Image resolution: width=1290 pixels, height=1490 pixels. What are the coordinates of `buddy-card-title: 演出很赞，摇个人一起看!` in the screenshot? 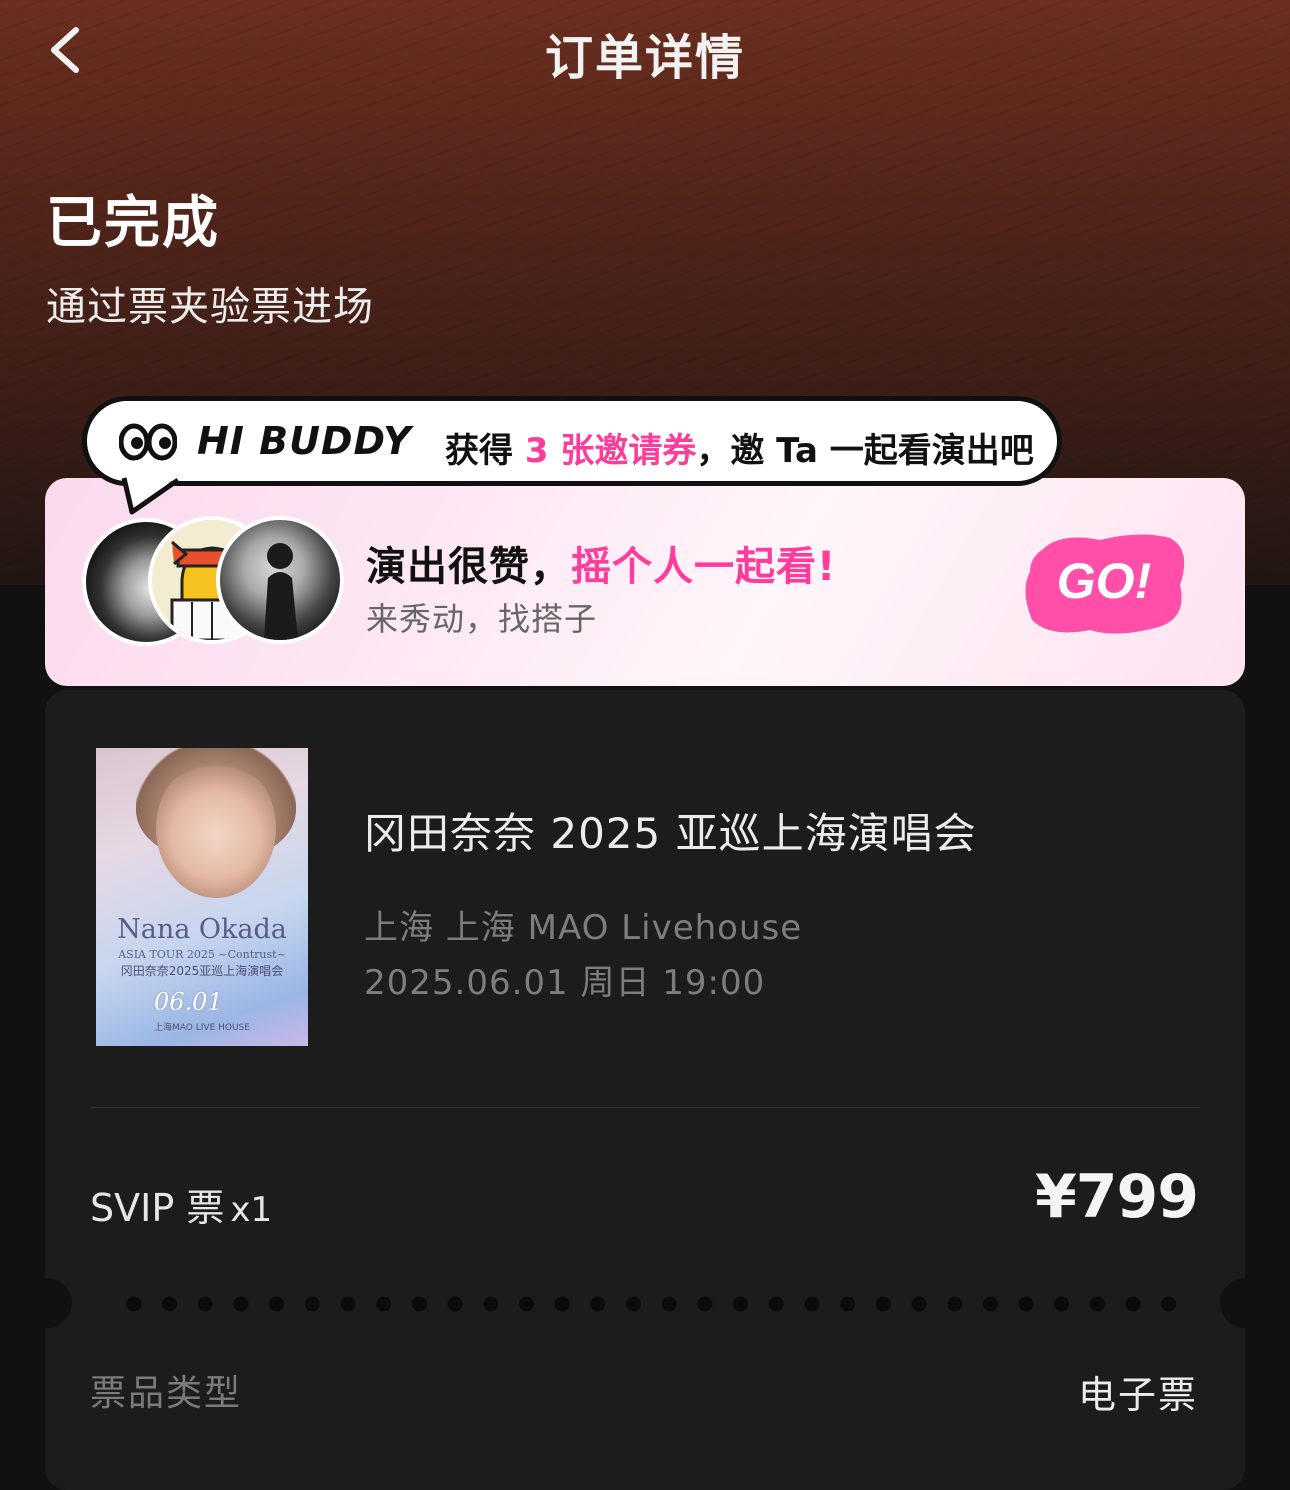 It's located at (601, 563).